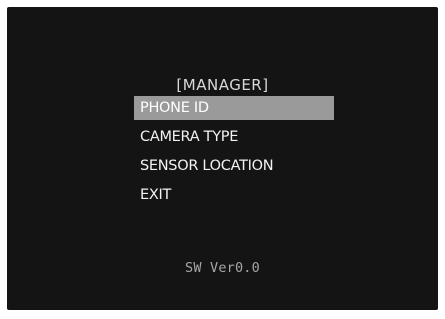  Describe the element at coordinates (234, 108) in the screenshot. I see `menu-item-phone-id: PHONE ID` at that location.